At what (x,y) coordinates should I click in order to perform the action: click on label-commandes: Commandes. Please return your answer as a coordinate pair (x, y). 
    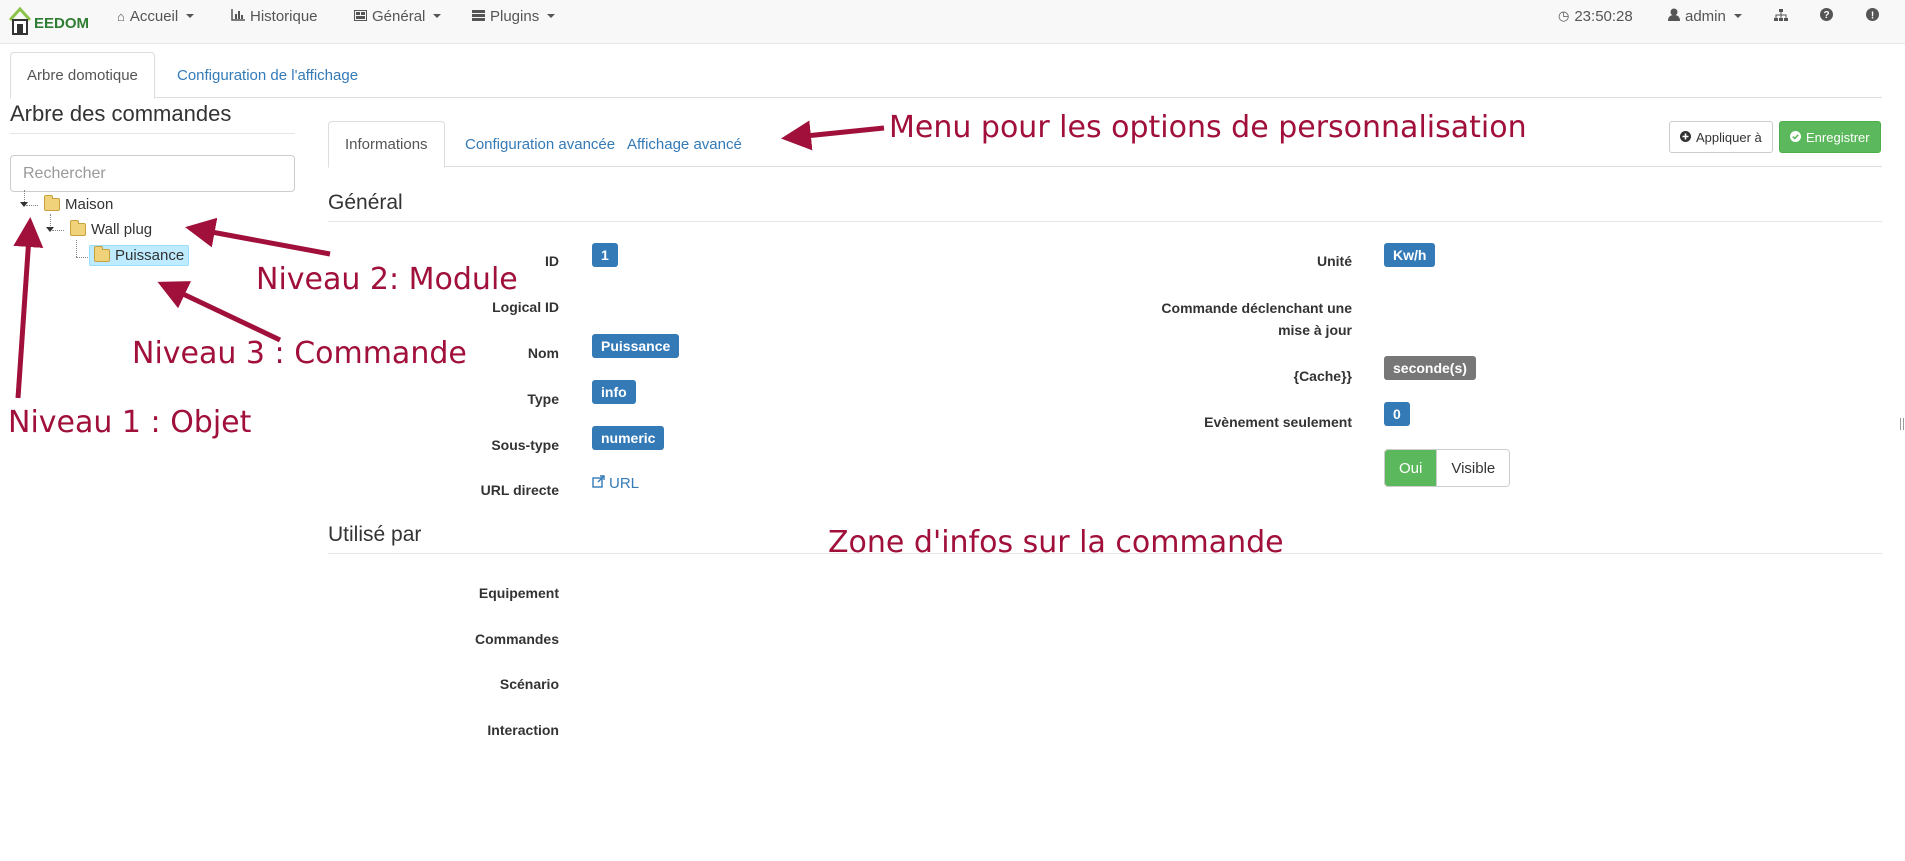
    Looking at the image, I should click on (516, 639).